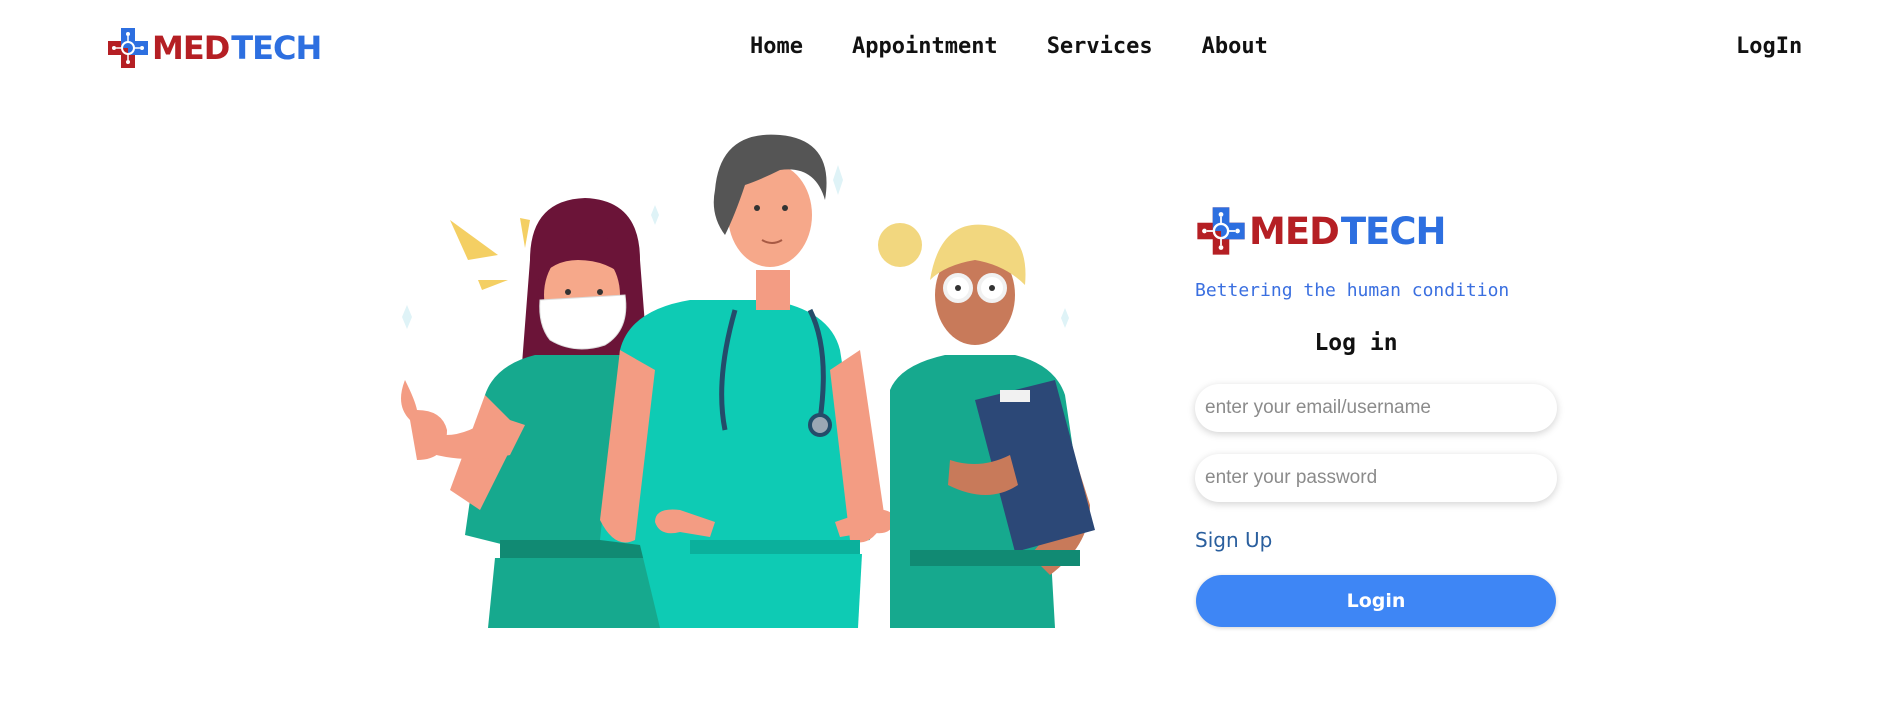 The image size is (1895, 723). I want to click on login-title: Log in, so click(1356, 343).